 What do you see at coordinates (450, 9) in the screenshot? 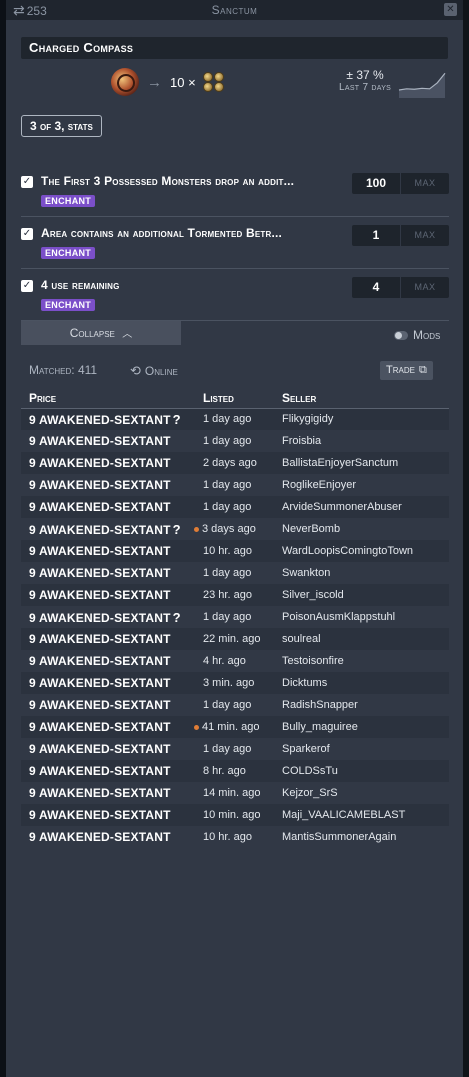
I see `close-icon: ✕` at bounding box center [450, 9].